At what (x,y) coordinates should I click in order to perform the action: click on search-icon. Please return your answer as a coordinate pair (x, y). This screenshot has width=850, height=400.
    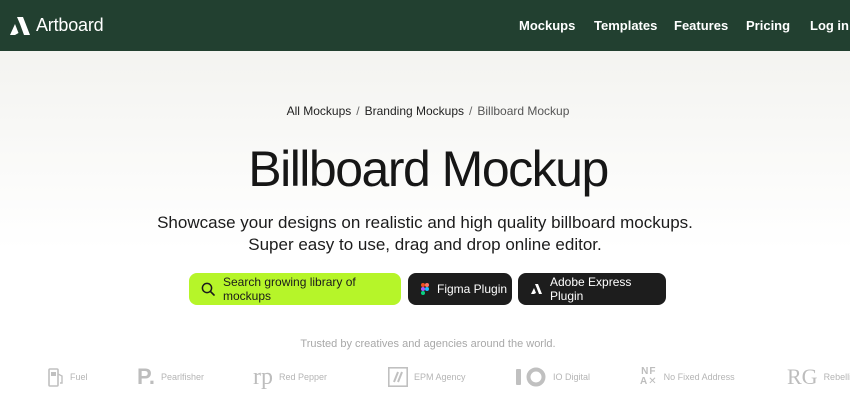
    Looking at the image, I should click on (208, 289).